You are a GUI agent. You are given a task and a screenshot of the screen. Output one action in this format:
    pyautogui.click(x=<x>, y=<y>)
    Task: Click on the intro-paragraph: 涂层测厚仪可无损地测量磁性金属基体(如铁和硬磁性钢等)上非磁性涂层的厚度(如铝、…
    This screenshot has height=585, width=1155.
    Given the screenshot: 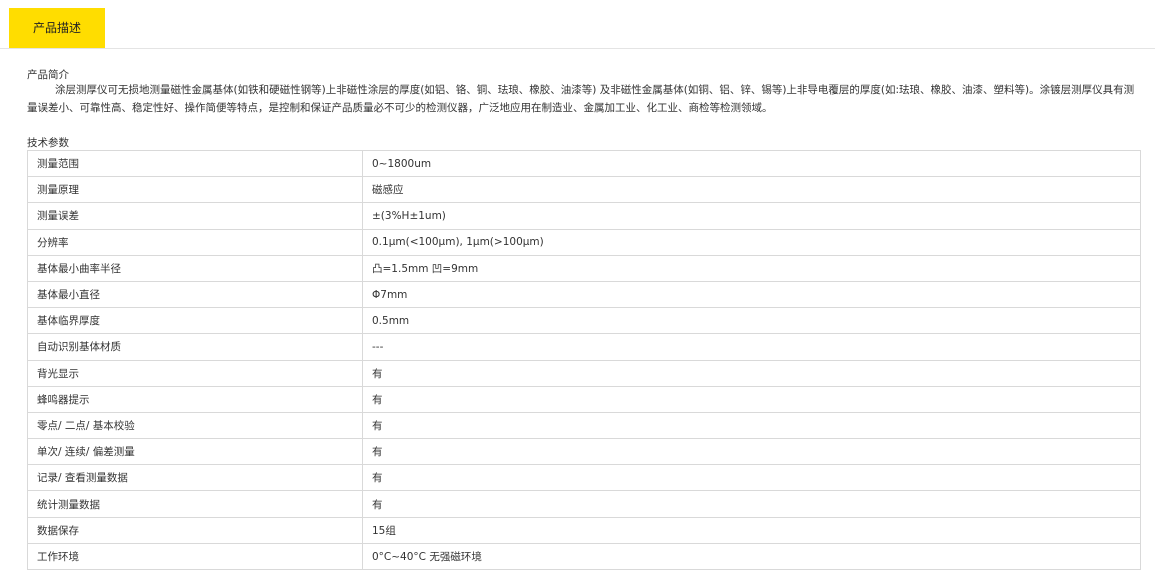 What is the action you would take?
    pyautogui.click(x=581, y=99)
    